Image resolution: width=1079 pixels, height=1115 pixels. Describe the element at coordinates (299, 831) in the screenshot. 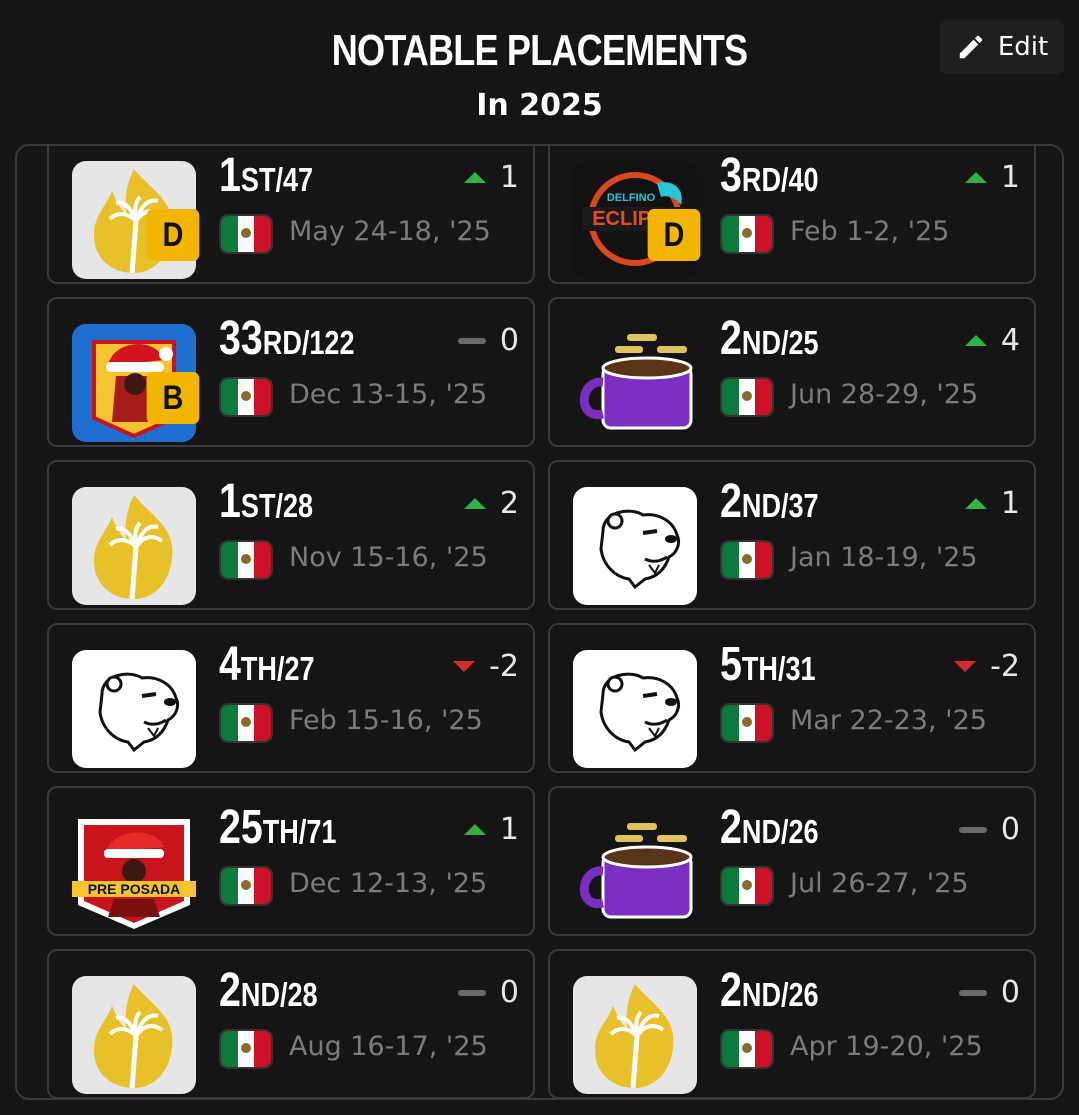

I see `placement-suffix: TH/71` at that location.